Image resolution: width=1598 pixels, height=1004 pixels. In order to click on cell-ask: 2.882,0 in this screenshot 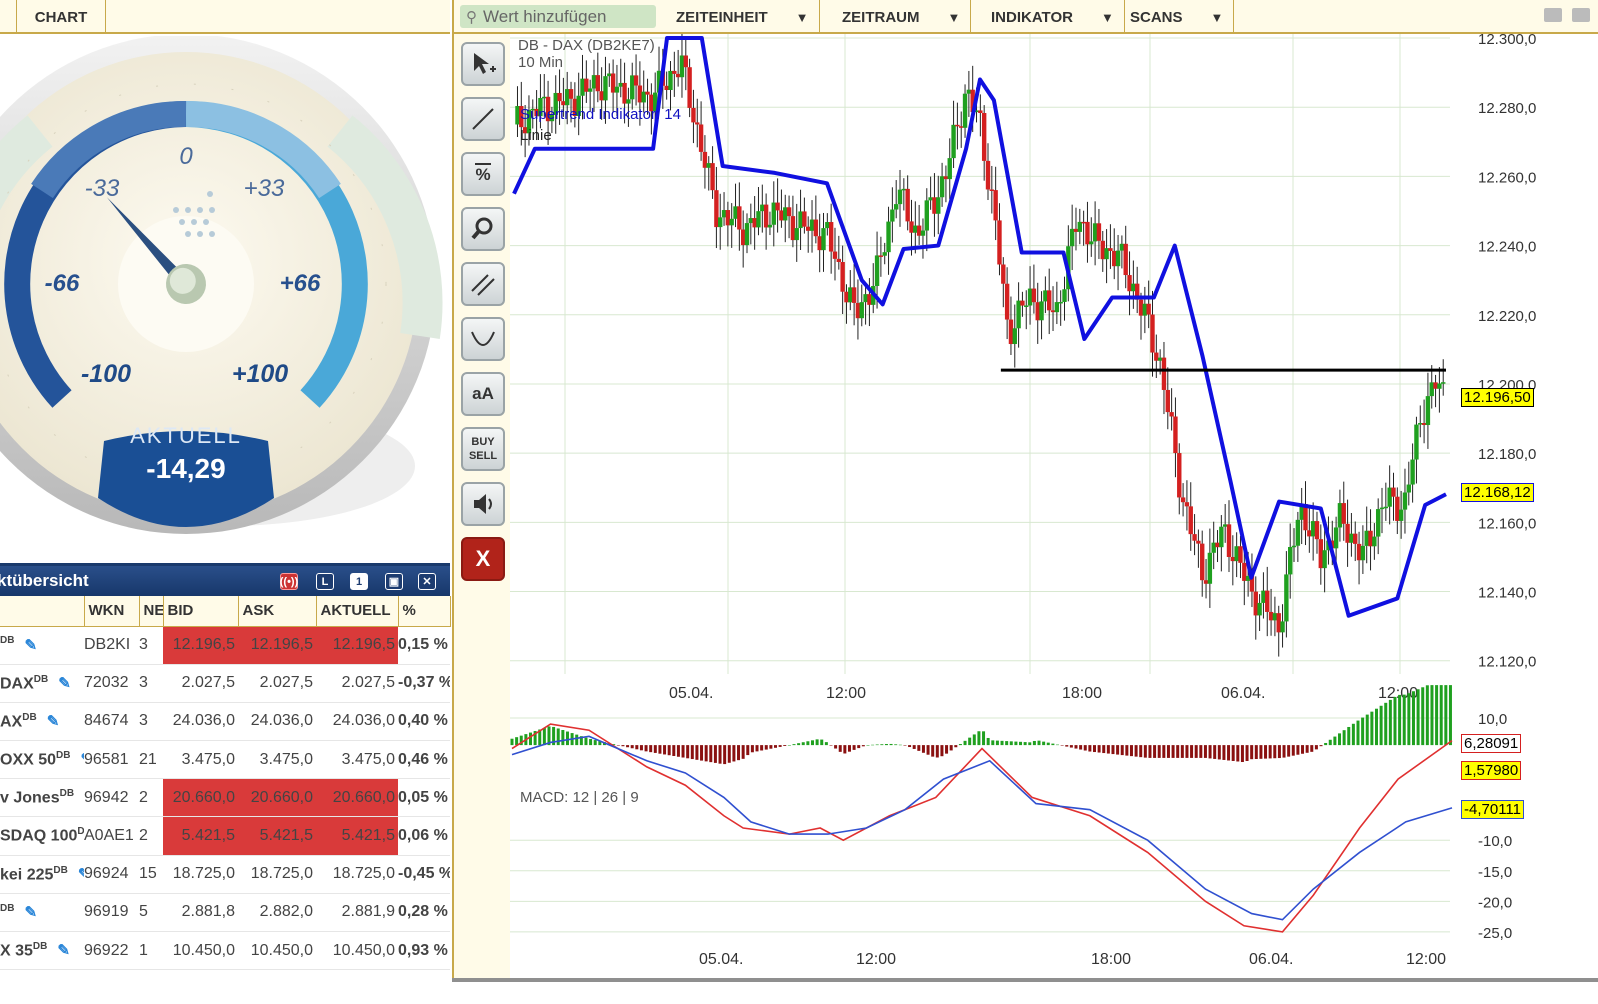, I will do `click(277, 913)`.